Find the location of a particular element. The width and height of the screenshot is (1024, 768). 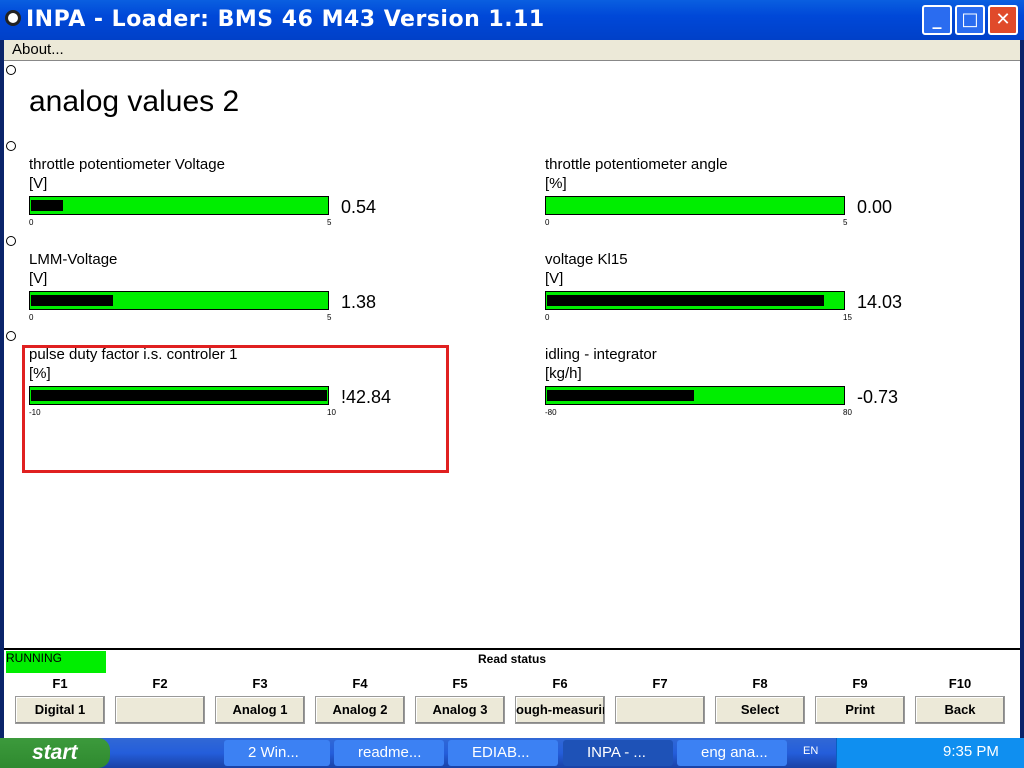

gauge-value: 1.38 is located at coordinates (359, 302).